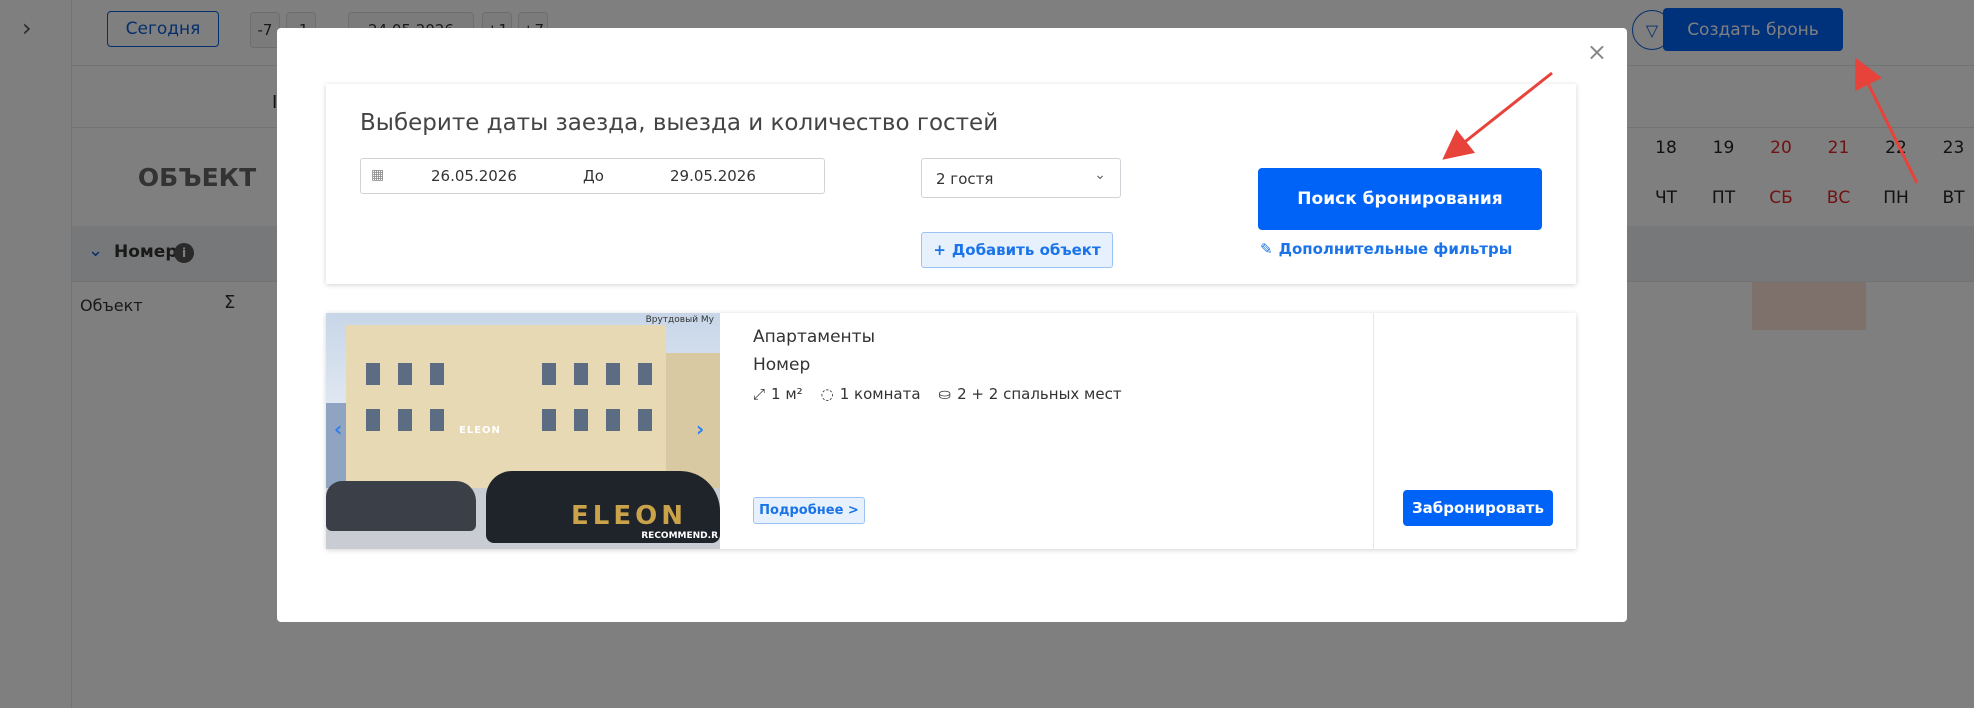 The width and height of the screenshot is (1974, 708). I want to click on date-range-picker: ▦ 26.05.2026 До 29.05.2026, so click(592, 176).